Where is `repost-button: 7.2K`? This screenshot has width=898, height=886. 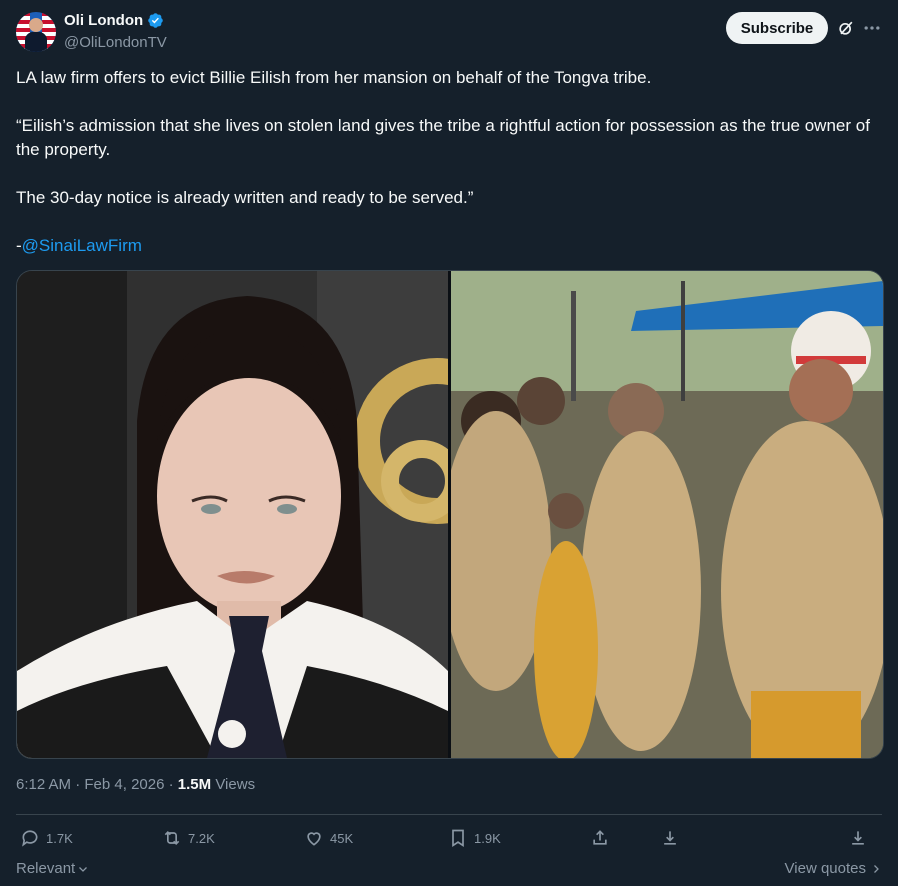 repost-button: 7.2K is located at coordinates (188, 838).